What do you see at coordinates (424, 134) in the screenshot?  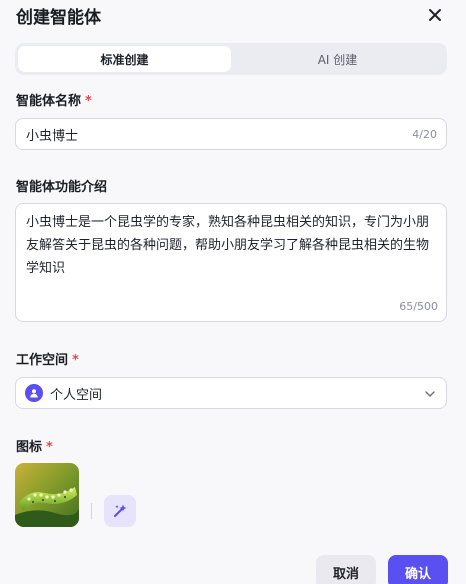 I see `name-char-counter: 4/20` at bounding box center [424, 134].